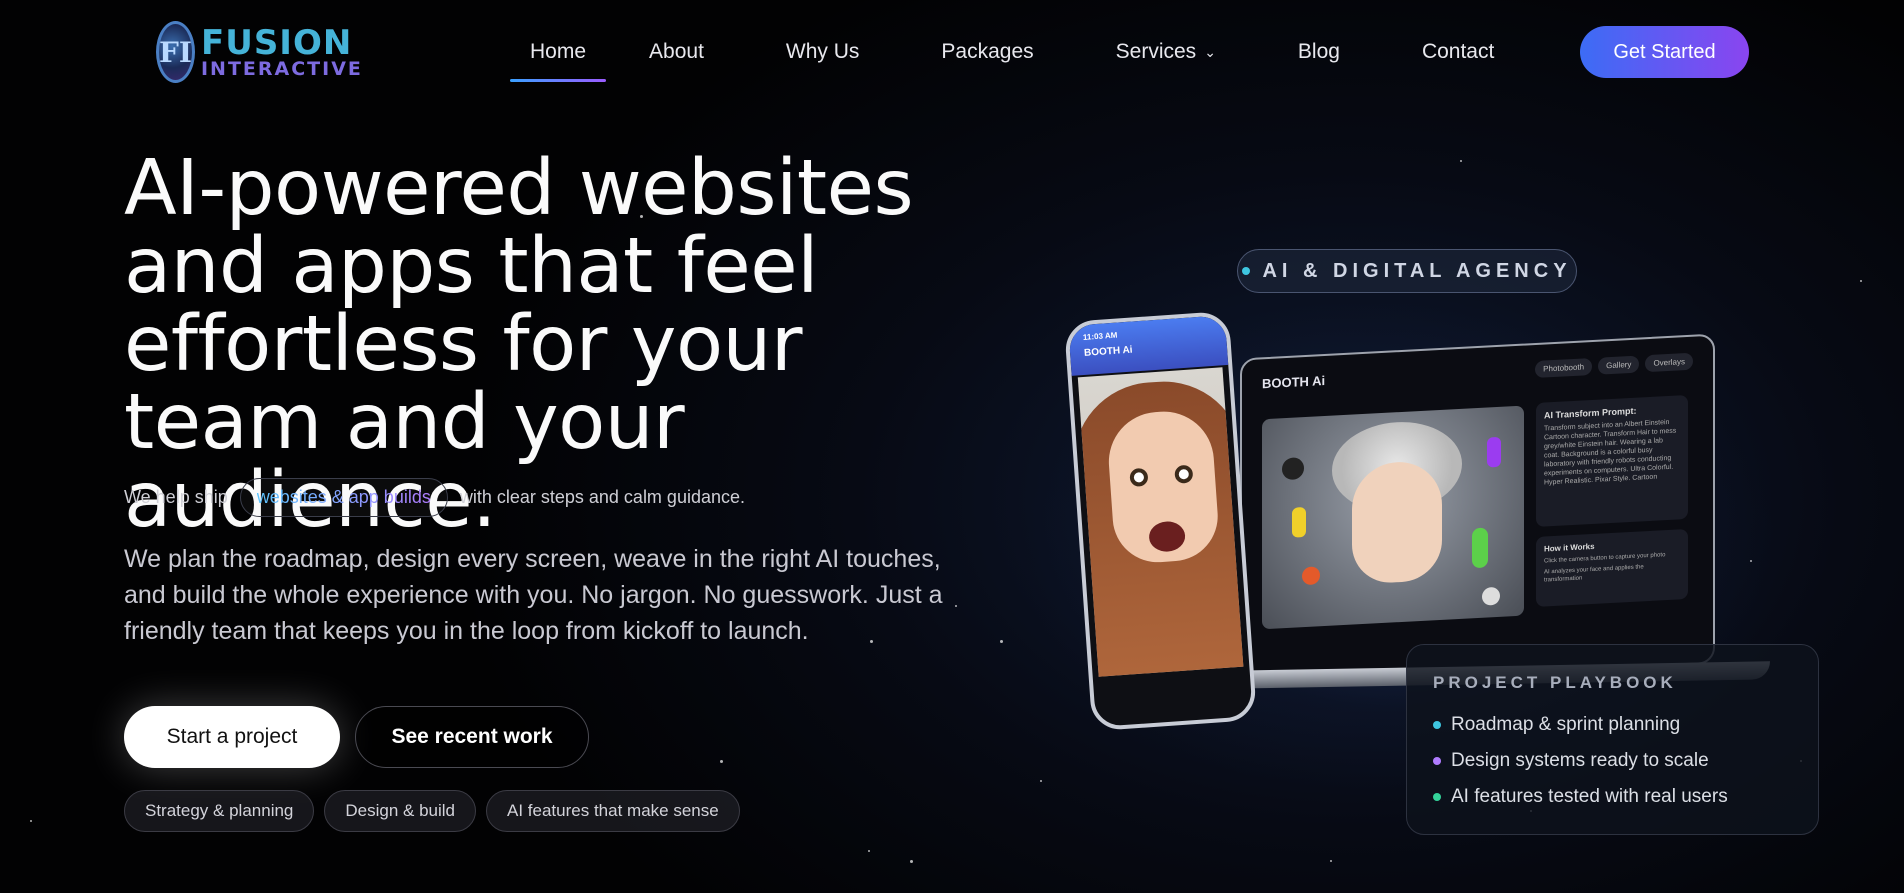 The height and width of the screenshot is (893, 1904). I want to click on nav-home: Home, so click(558, 56).